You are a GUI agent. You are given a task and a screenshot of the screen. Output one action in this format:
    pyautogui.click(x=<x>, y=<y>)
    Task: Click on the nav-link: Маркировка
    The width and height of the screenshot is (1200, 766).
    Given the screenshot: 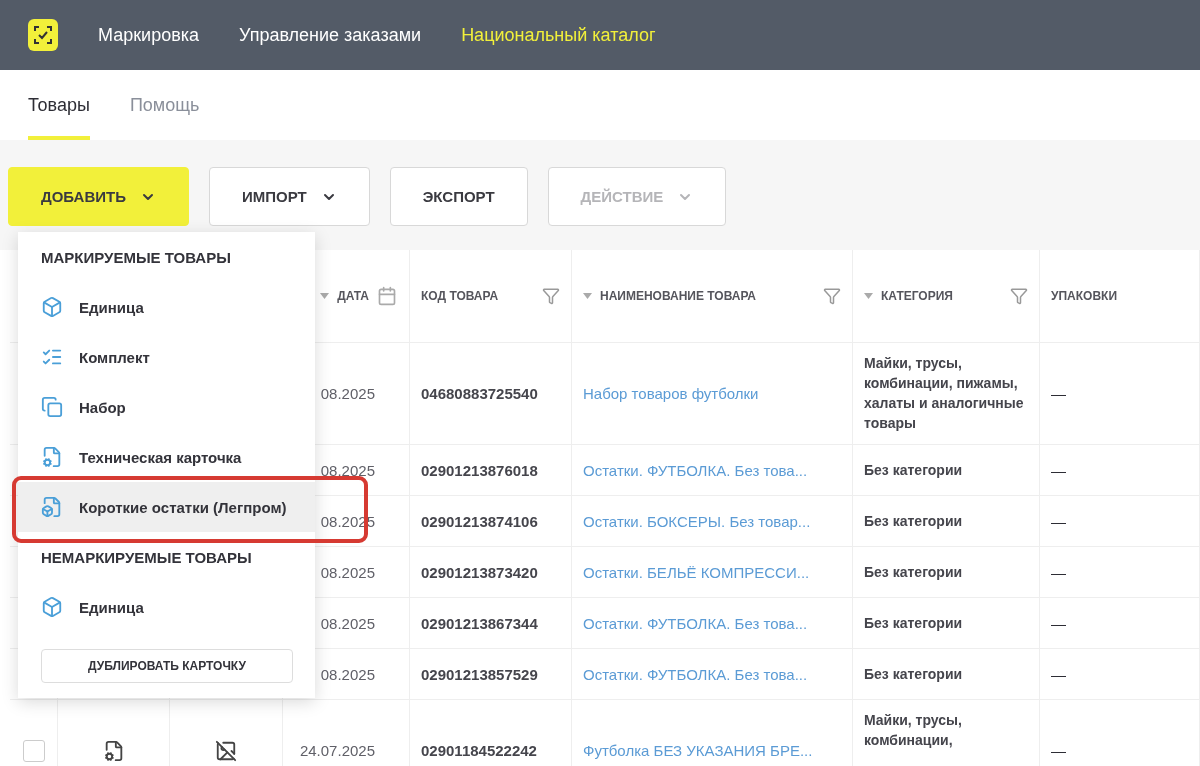 What is the action you would take?
    pyautogui.click(x=148, y=35)
    